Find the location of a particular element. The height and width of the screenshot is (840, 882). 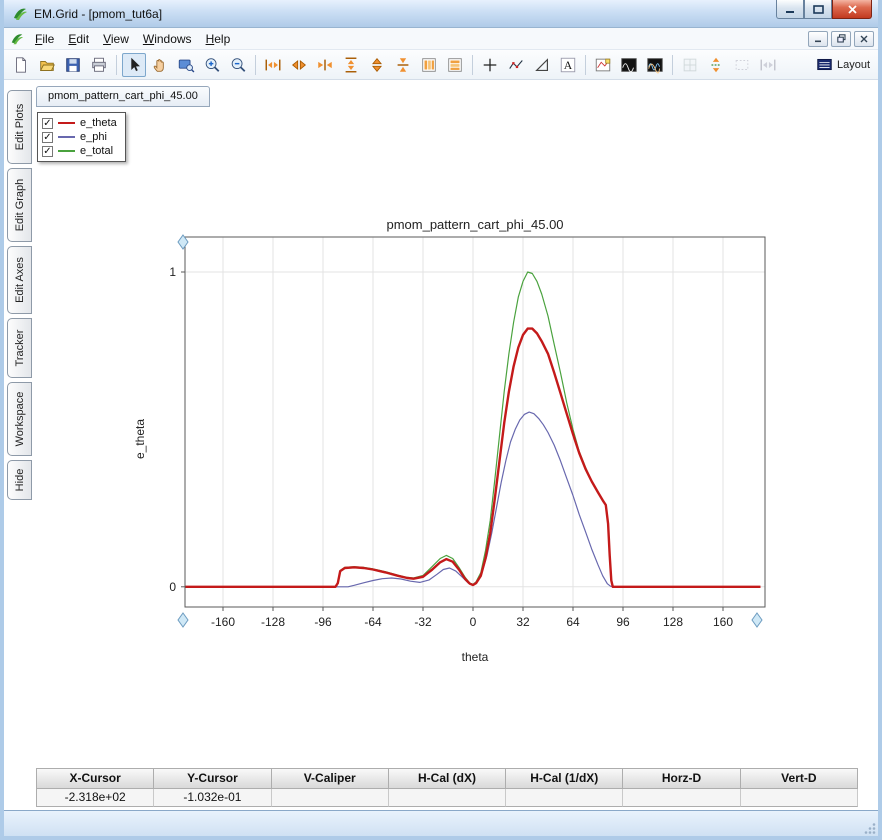

legend-item: ✓ e_phi is located at coordinates (79, 137).